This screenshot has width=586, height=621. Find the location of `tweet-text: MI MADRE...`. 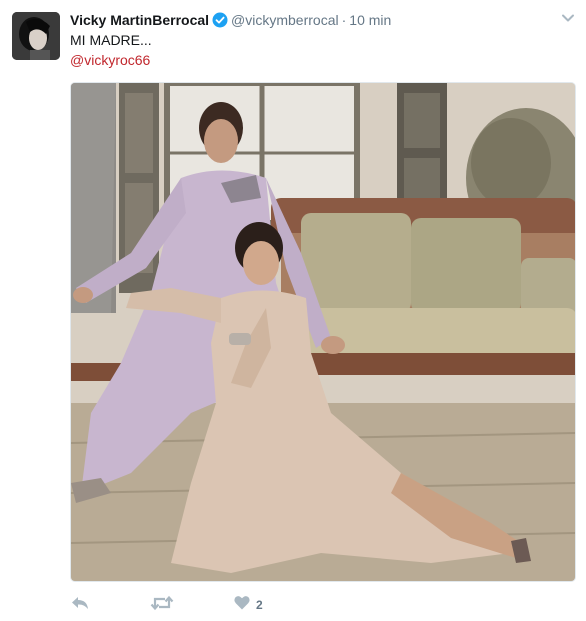

tweet-text: MI MADRE... is located at coordinates (111, 40).